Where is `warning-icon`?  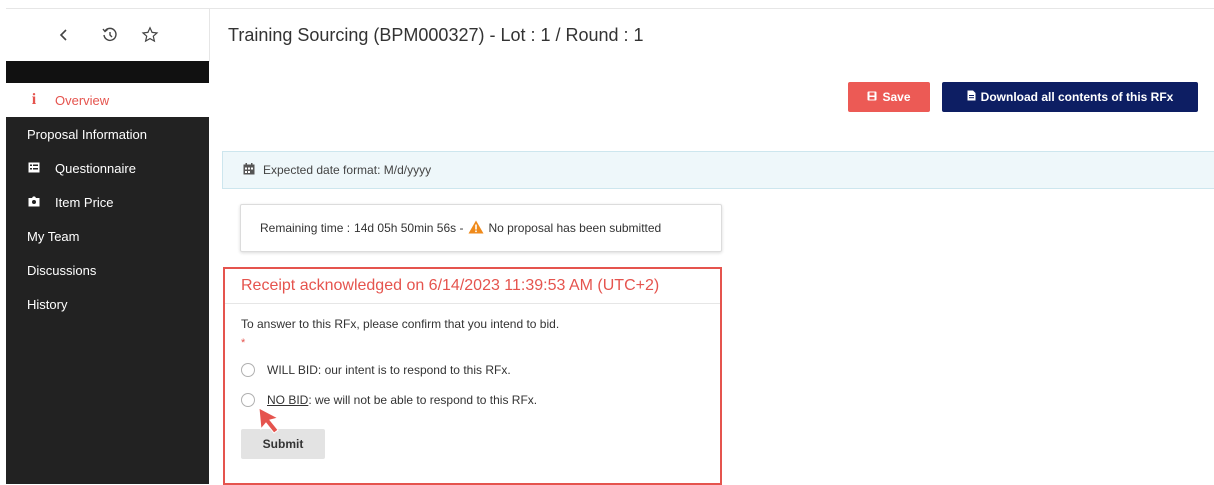 warning-icon is located at coordinates (476, 228).